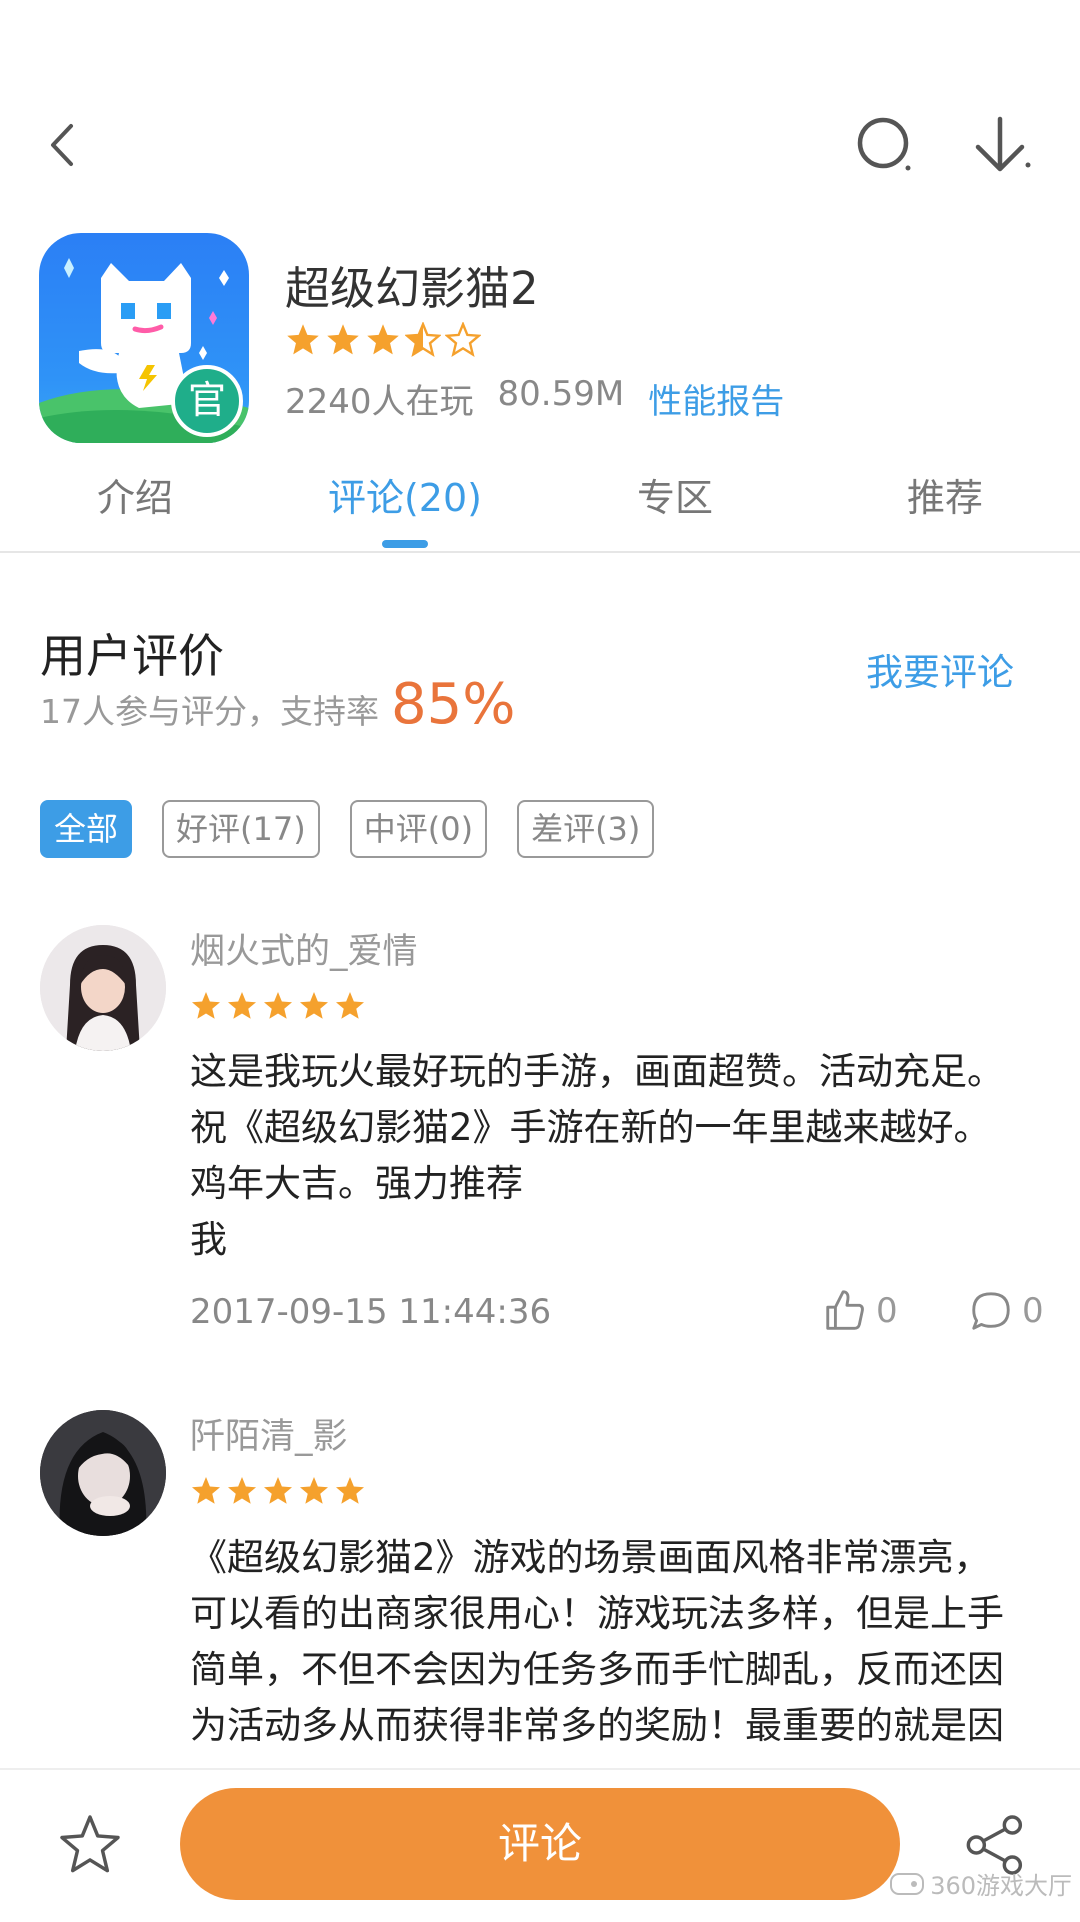 The image size is (1080, 1922). I want to click on review-date: 2017-09-15 11:44:36, so click(371, 1312).